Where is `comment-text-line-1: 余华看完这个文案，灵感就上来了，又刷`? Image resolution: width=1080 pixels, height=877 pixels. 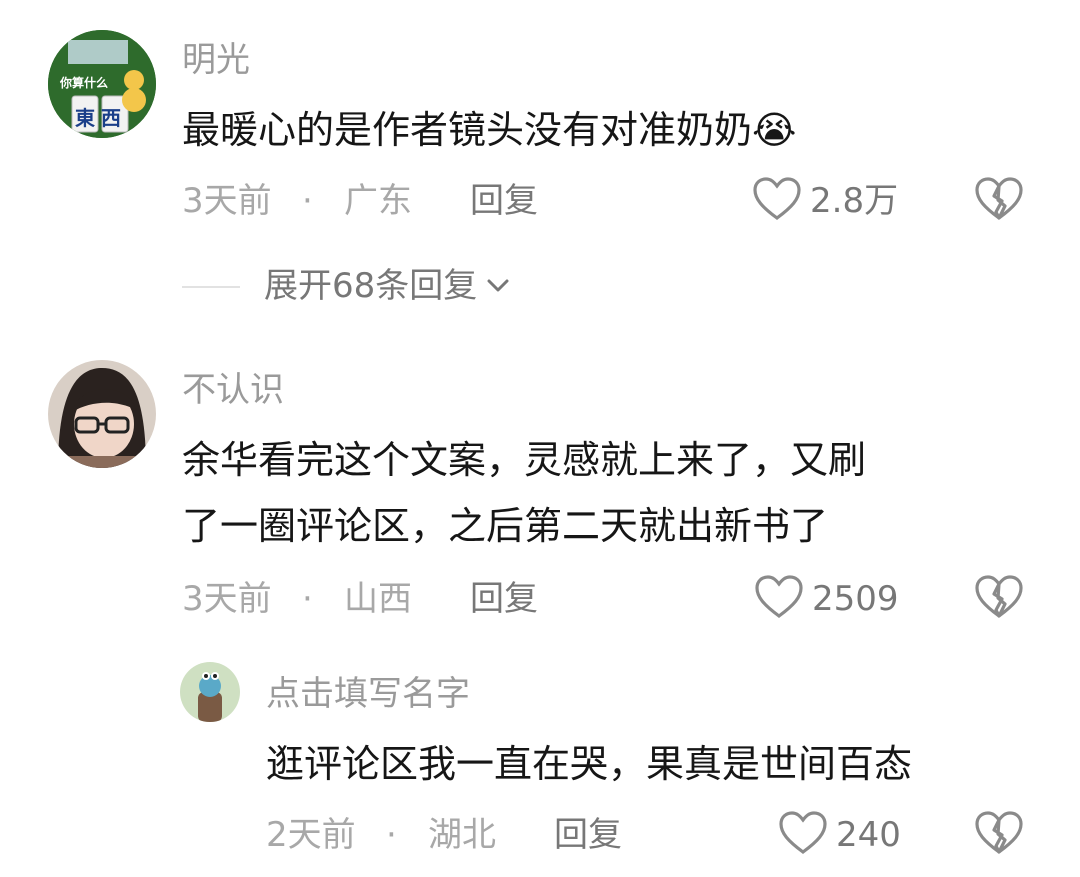 comment-text-line-1: 余华看完这个文案，灵感就上来了，又刷 is located at coordinates (524, 460).